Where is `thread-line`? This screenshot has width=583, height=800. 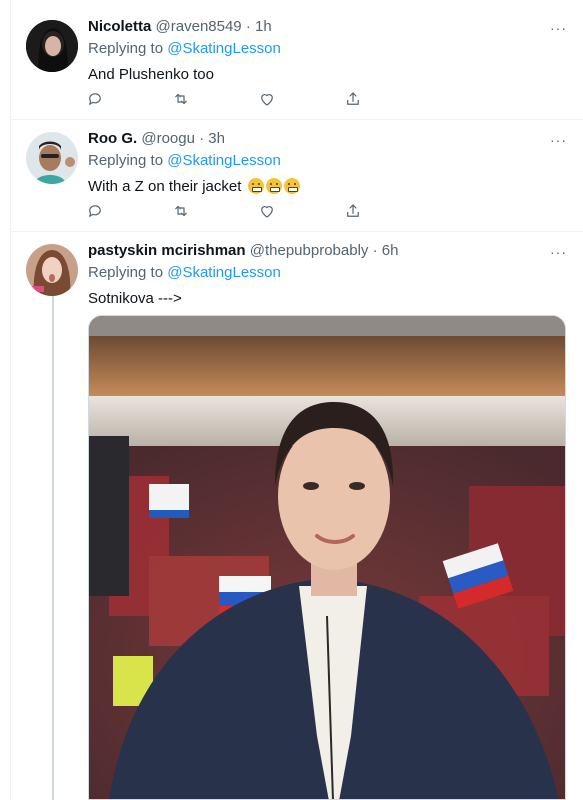 thread-line is located at coordinates (53, 548).